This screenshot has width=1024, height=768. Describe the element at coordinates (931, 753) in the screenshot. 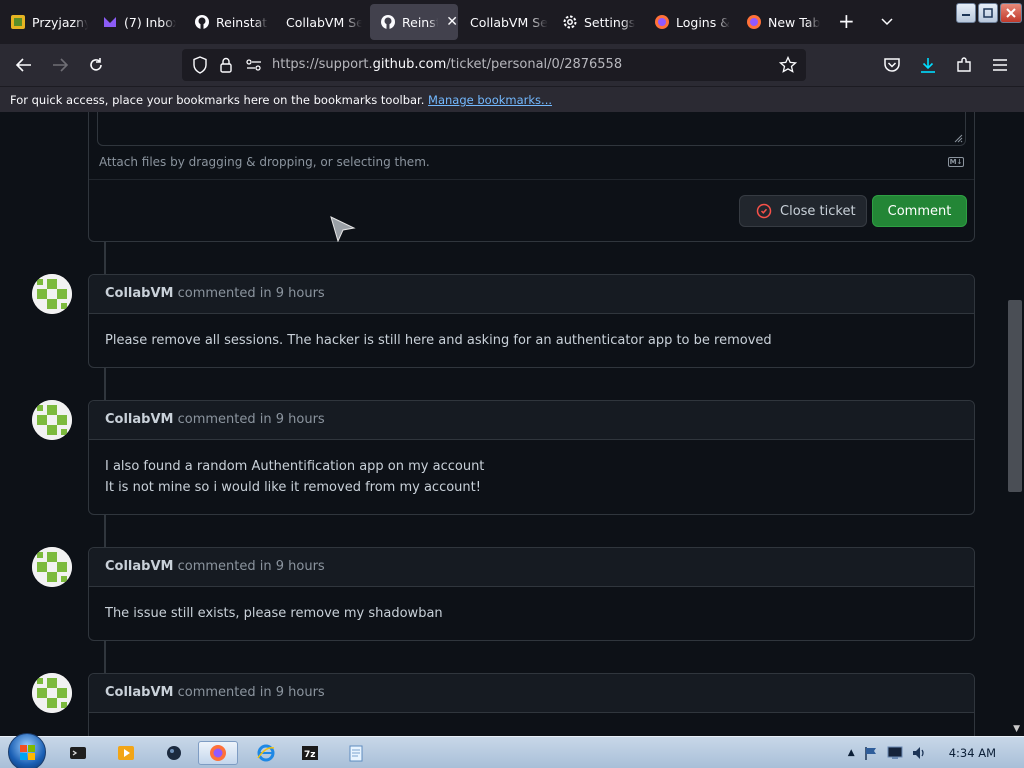

I see `system-tray: ▲ 4:34 AM` at that location.